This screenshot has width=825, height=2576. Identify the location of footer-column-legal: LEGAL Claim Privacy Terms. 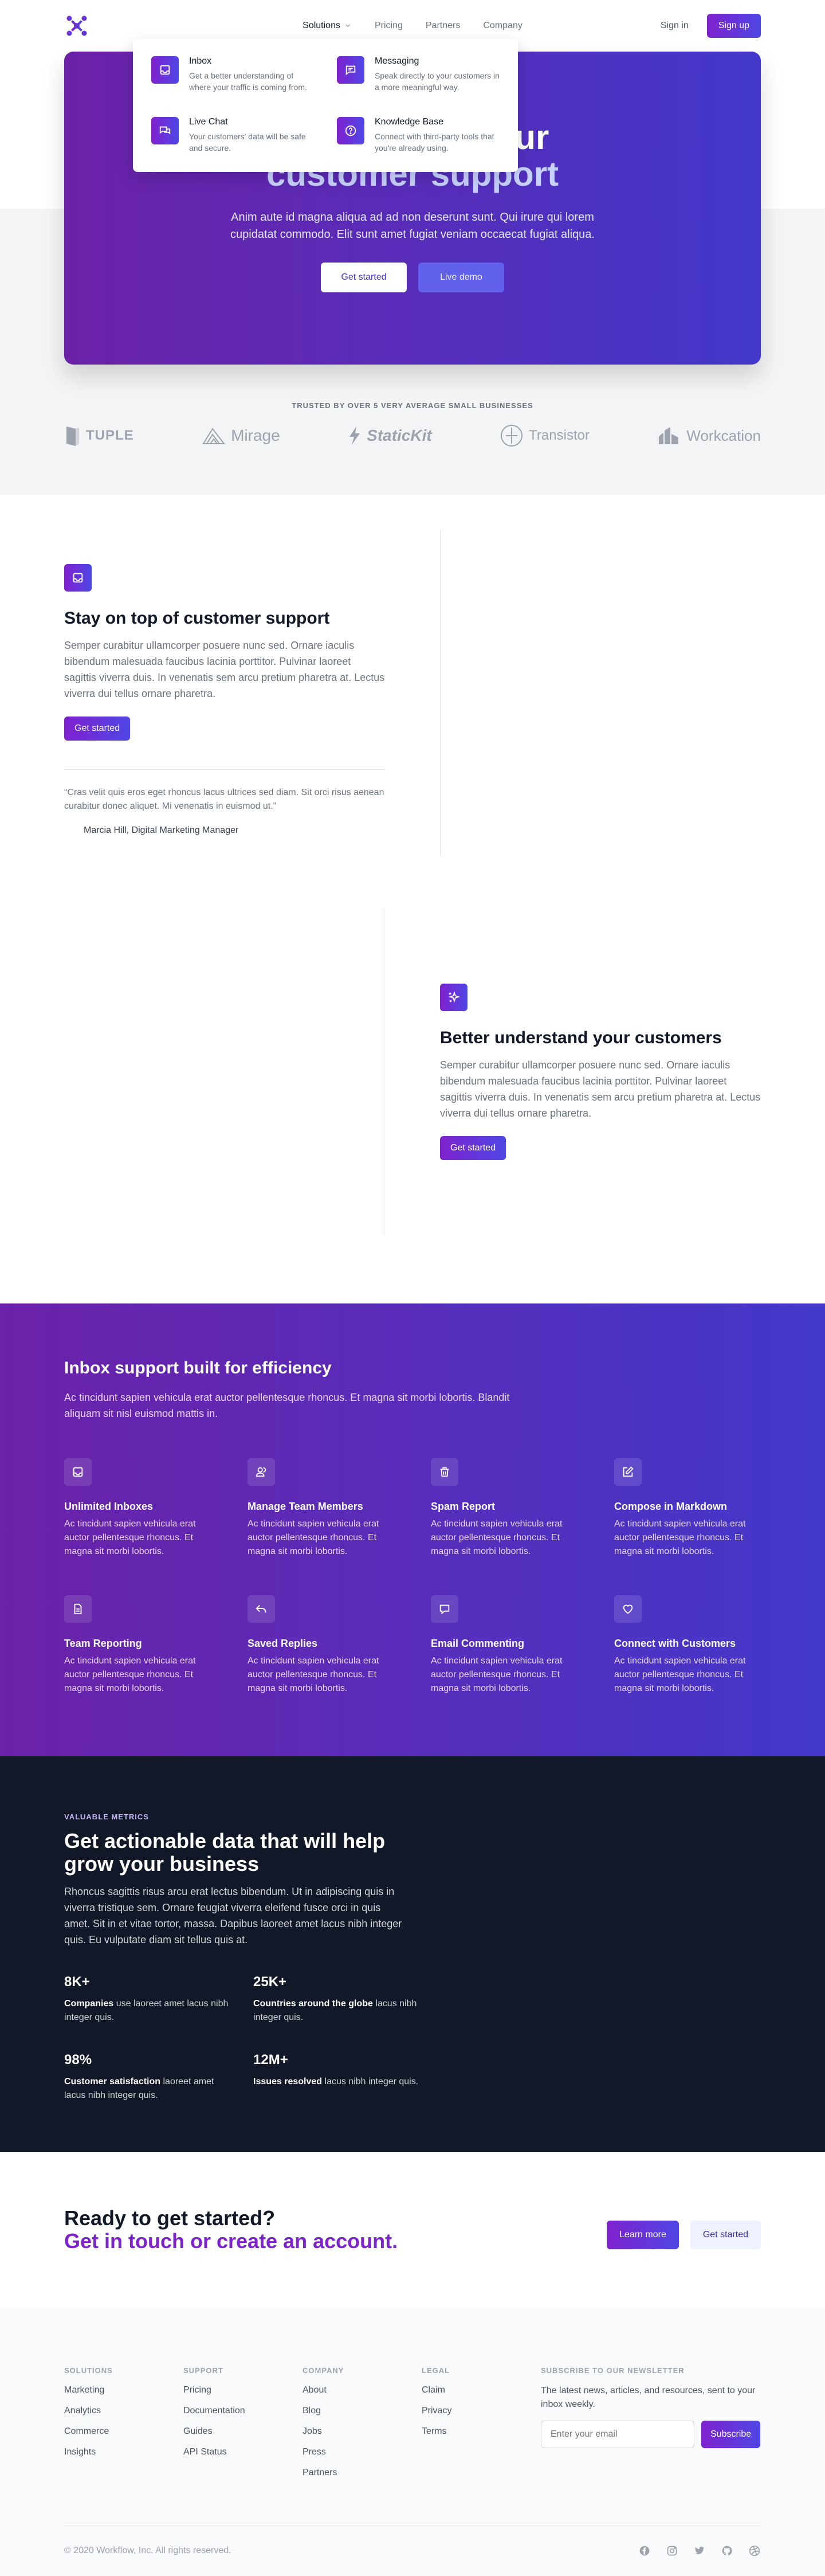
(436, 2401).